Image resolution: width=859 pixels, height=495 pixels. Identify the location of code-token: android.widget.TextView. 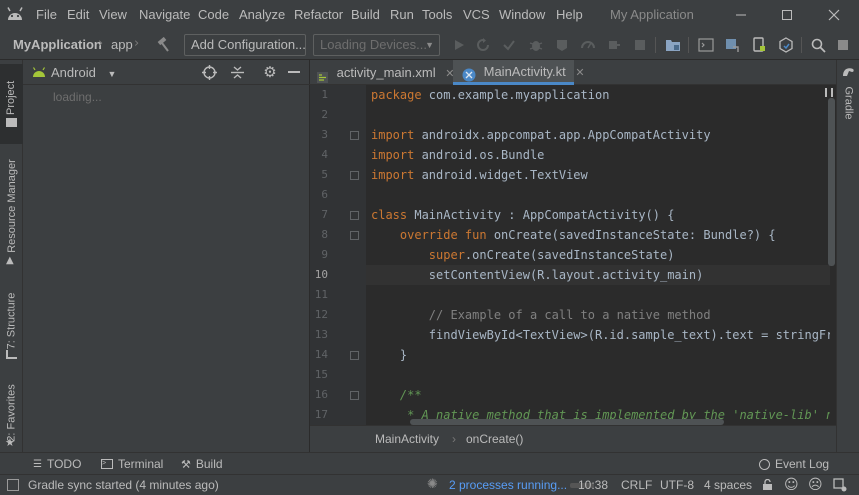
(504, 175).